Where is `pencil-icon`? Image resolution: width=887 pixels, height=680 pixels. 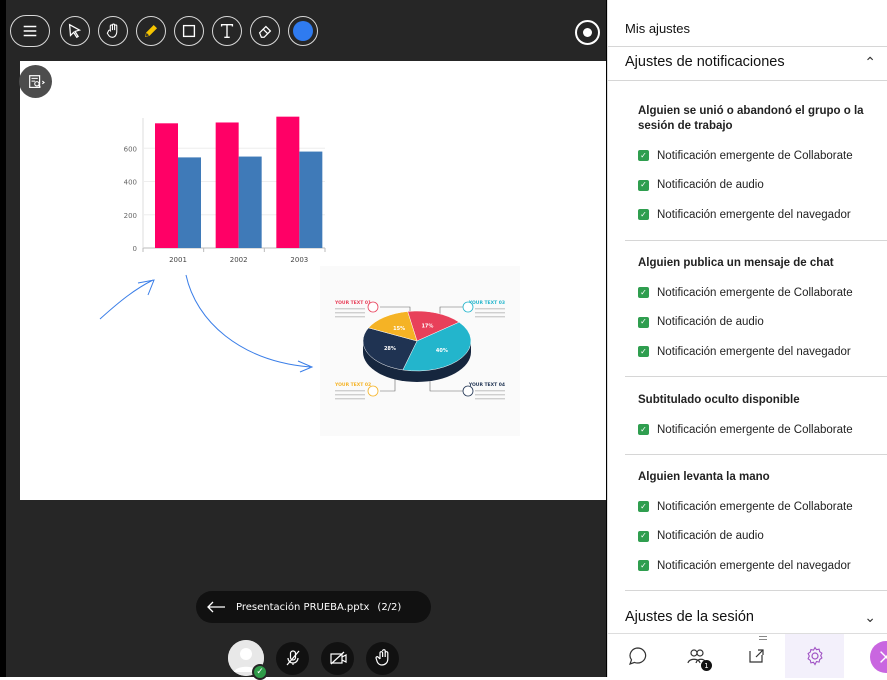 pencil-icon is located at coordinates (151, 31).